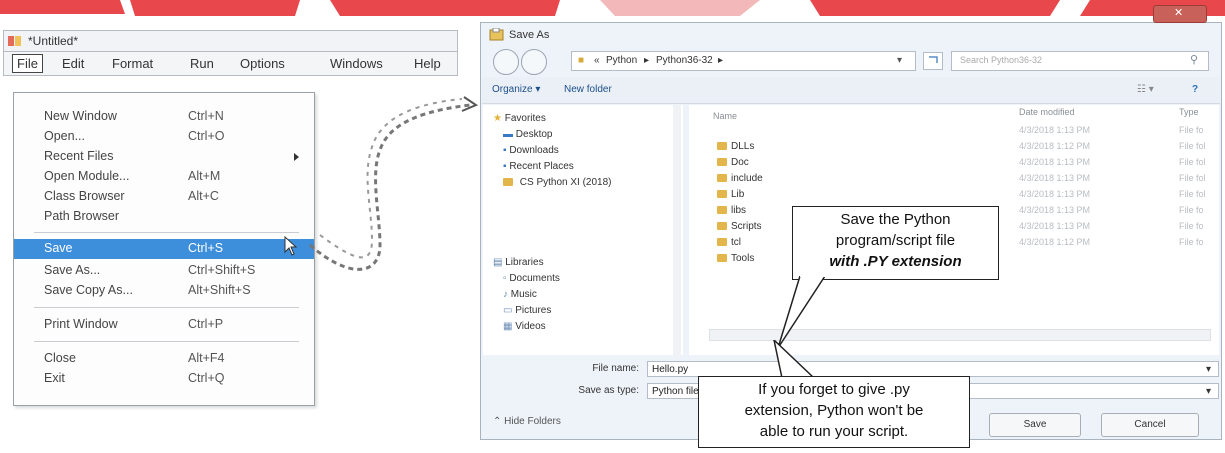 The height and width of the screenshot is (453, 1225). Describe the element at coordinates (1189, 112) in the screenshot. I see `column-header-type: Type` at that location.